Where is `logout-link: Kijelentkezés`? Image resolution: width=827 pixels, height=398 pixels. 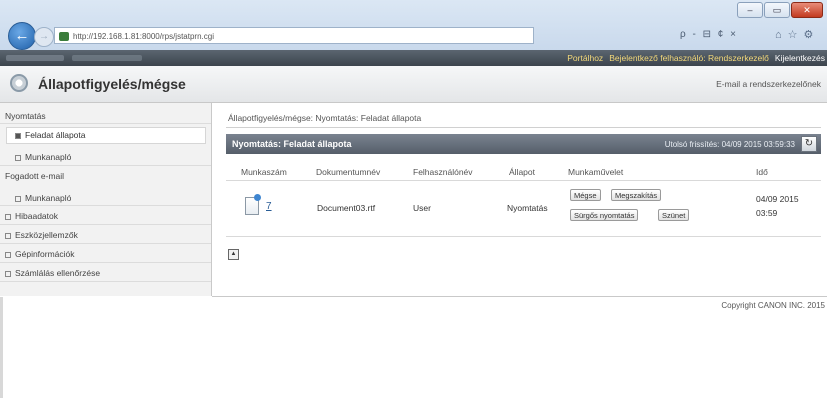 logout-link: Kijelentkezés is located at coordinates (800, 58).